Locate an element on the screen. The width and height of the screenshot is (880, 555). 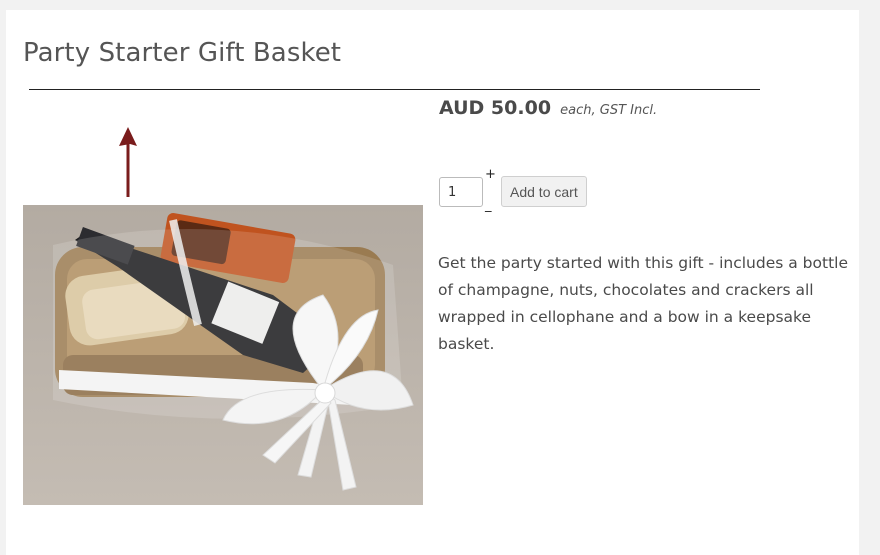
quantity-decrease-button: _ is located at coordinates (488, 206).